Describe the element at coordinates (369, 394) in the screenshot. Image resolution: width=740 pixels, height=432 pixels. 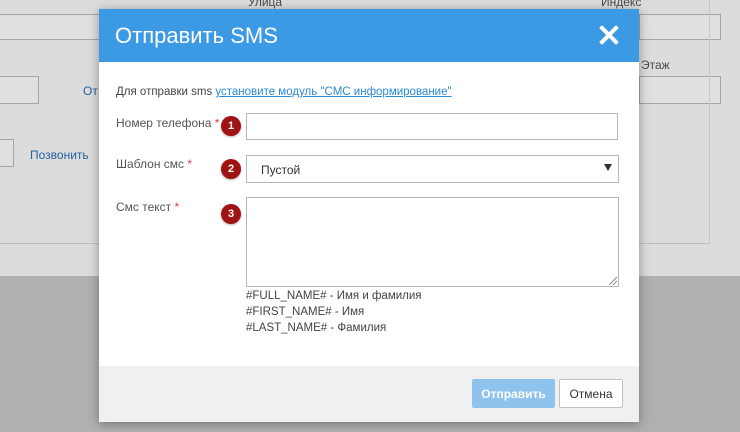
I see `dialog-footer: Отправить Отмена` at that location.